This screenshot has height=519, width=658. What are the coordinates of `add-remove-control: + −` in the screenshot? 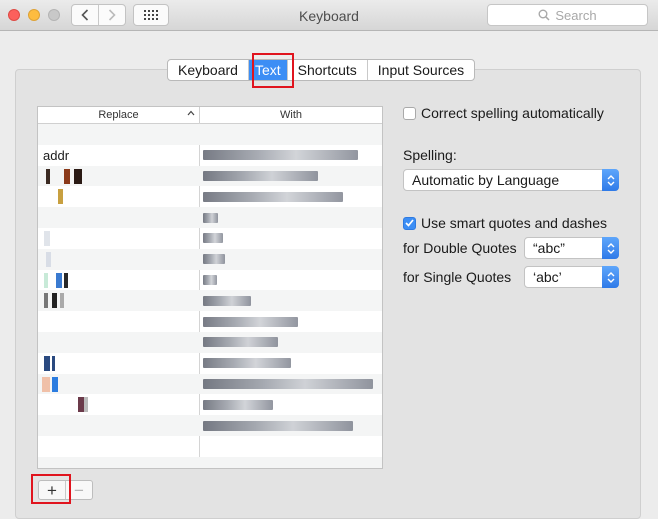 It's located at (65, 490).